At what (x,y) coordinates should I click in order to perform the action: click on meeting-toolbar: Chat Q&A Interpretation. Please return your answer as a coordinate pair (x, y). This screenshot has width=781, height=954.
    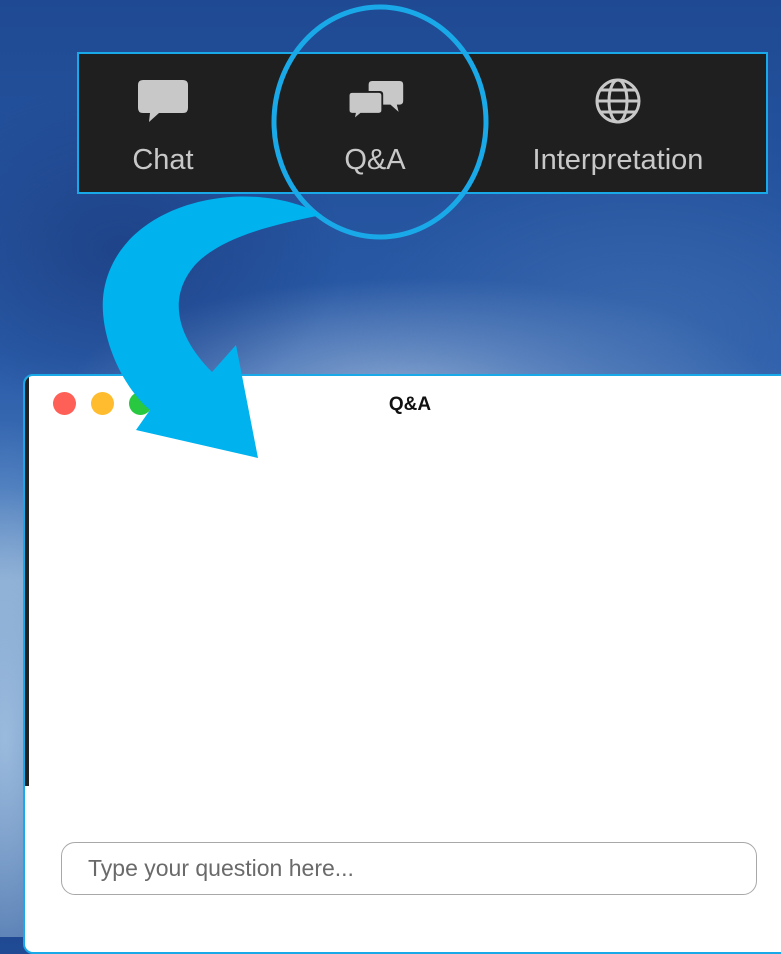
    Looking at the image, I should click on (422, 123).